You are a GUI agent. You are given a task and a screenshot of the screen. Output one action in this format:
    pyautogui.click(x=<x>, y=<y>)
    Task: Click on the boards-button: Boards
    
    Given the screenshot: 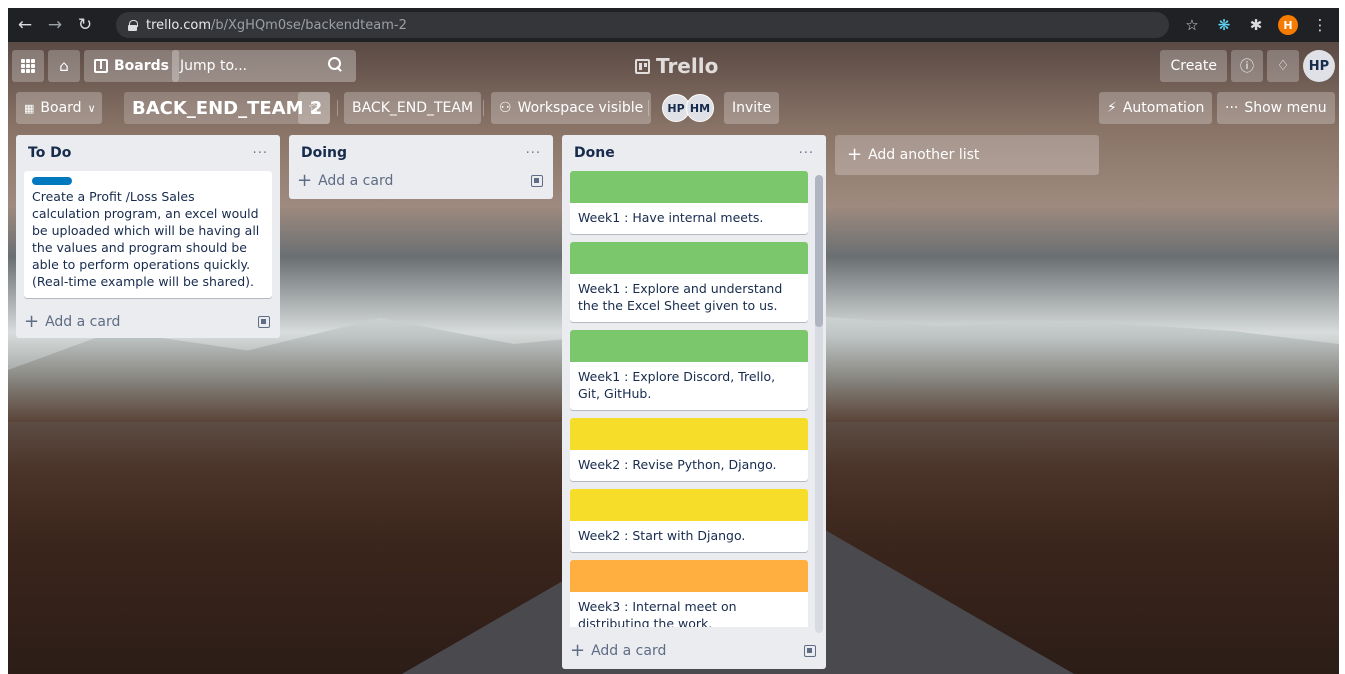 What is the action you would take?
    pyautogui.click(x=131, y=66)
    